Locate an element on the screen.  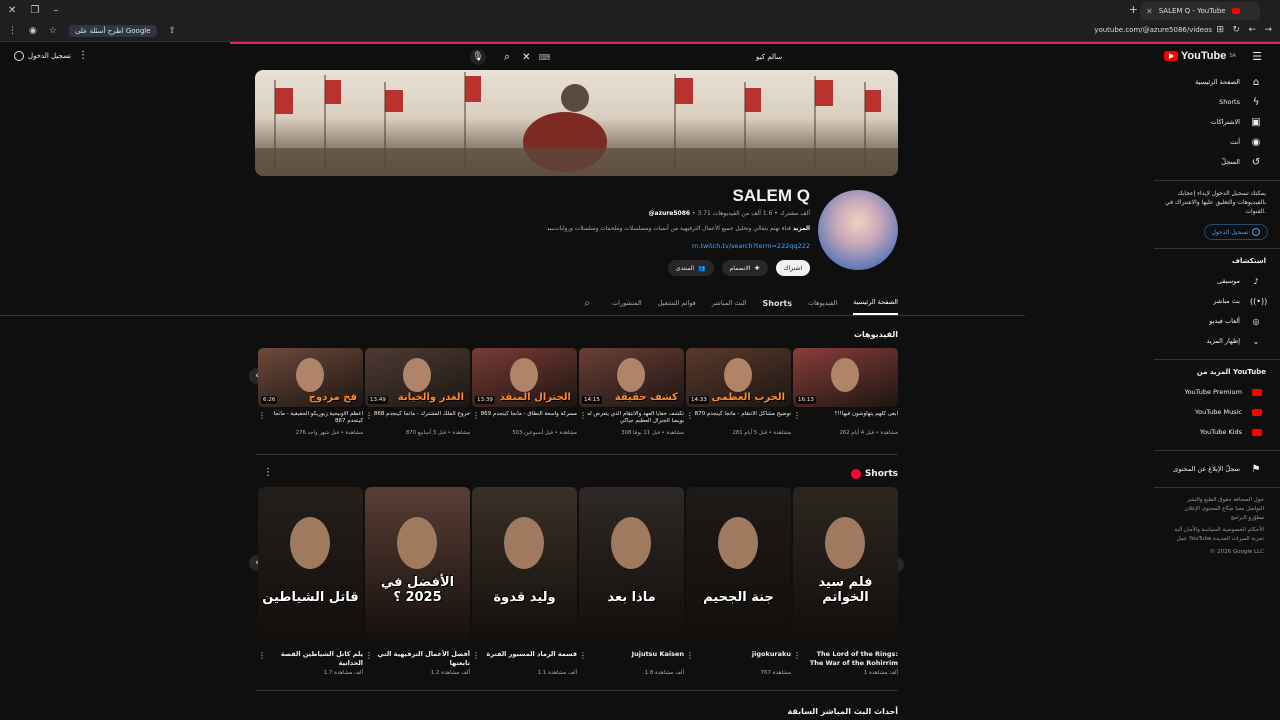
tab-1: الفيديوهات is located at coordinates (822, 303).